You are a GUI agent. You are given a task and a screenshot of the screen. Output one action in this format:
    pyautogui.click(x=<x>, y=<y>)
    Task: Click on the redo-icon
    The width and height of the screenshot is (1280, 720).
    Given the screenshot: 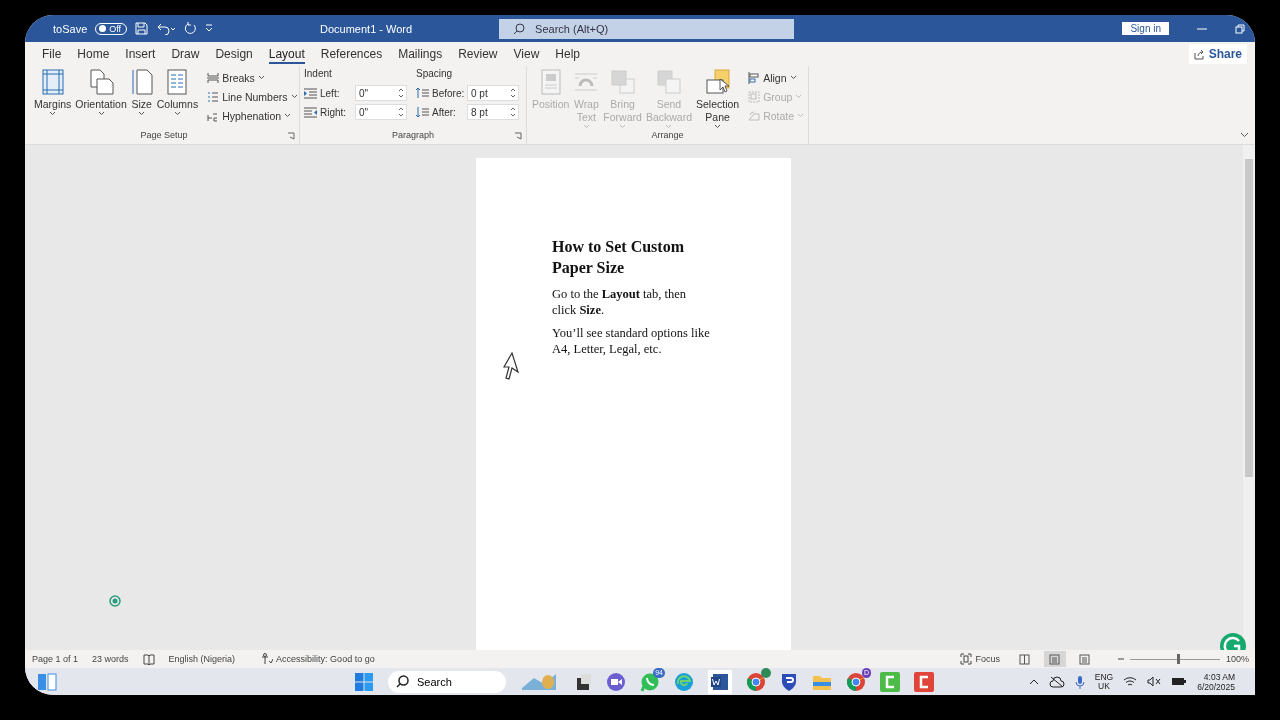 What is the action you would take?
    pyautogui.click(x=191, y=28)
    